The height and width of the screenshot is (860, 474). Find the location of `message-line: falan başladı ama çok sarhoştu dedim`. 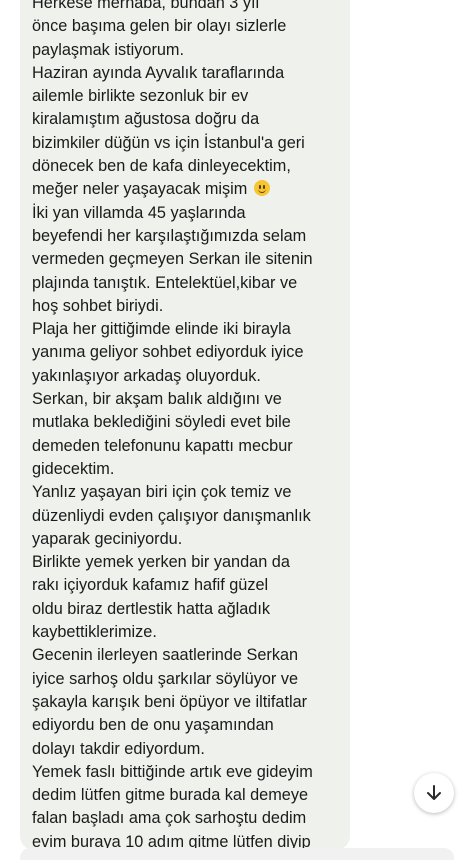

message-line: falan başladı ama çok sarhoştu dedim is located at coordinates (191, 818).